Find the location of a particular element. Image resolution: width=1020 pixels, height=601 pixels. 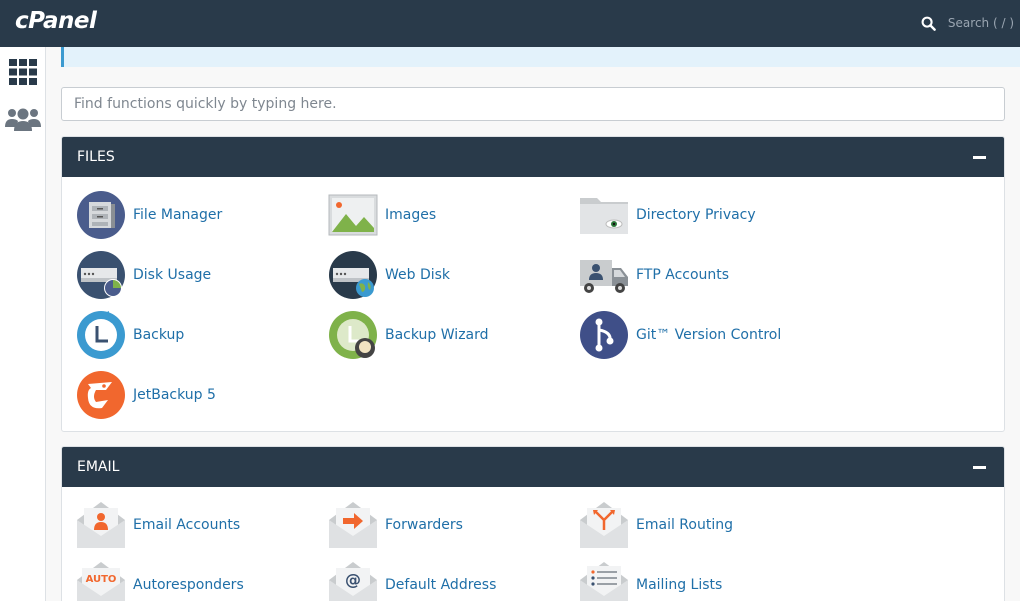

quick-find-input is located at coordinates (533, 104).